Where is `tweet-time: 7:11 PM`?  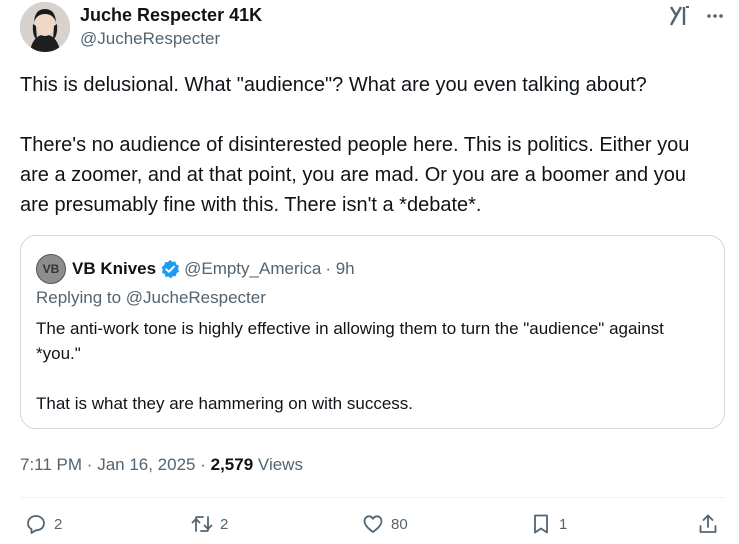
tweet-time: 7:11 PM is located at coordinates (51, 464).